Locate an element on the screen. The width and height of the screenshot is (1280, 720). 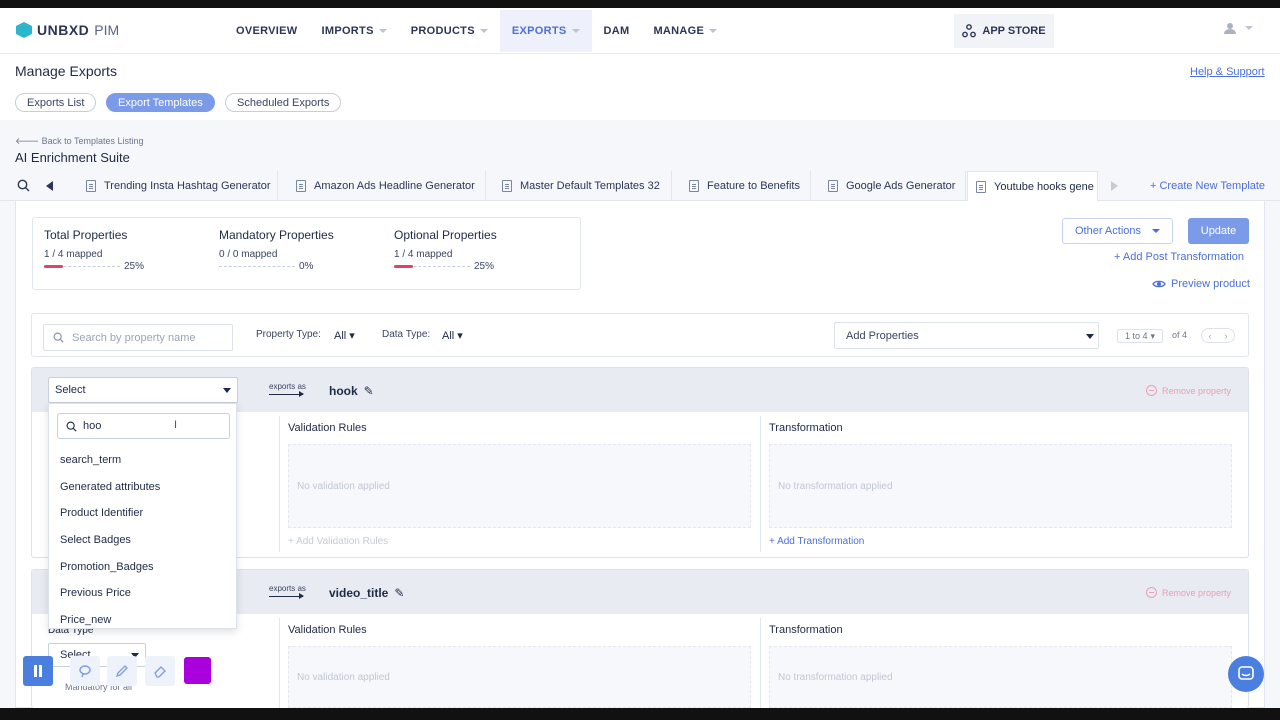
source-attribute-select: Select is located at coordinates (143, 390).